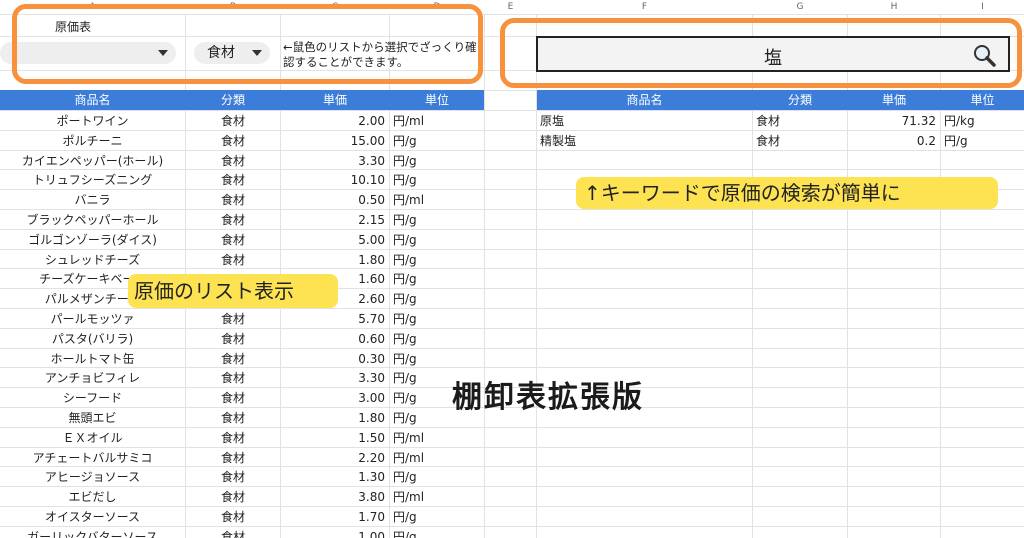 This screenshot has width=1024, height=538. What do you see at coordinates (92, 141) in the screenshot?
I see `left-cell-name: ポルチーニ` at bounding box center [92, 141].